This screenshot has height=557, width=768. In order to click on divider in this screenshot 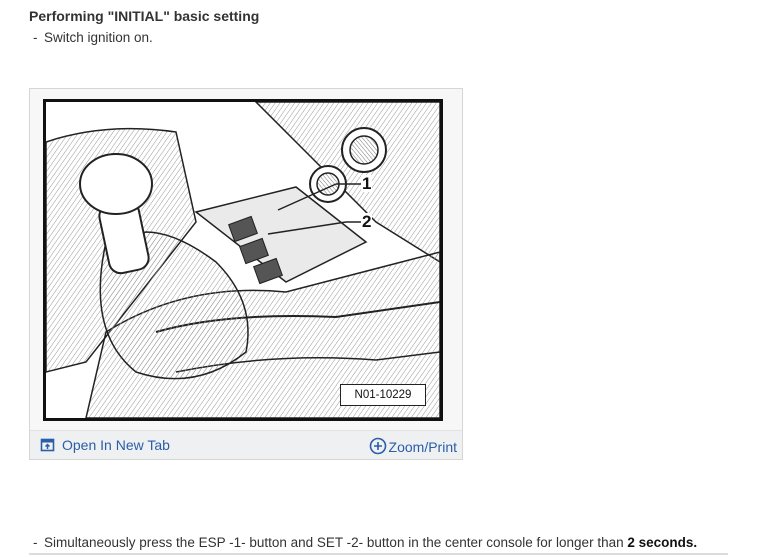, I will do `click(378, 554)`.